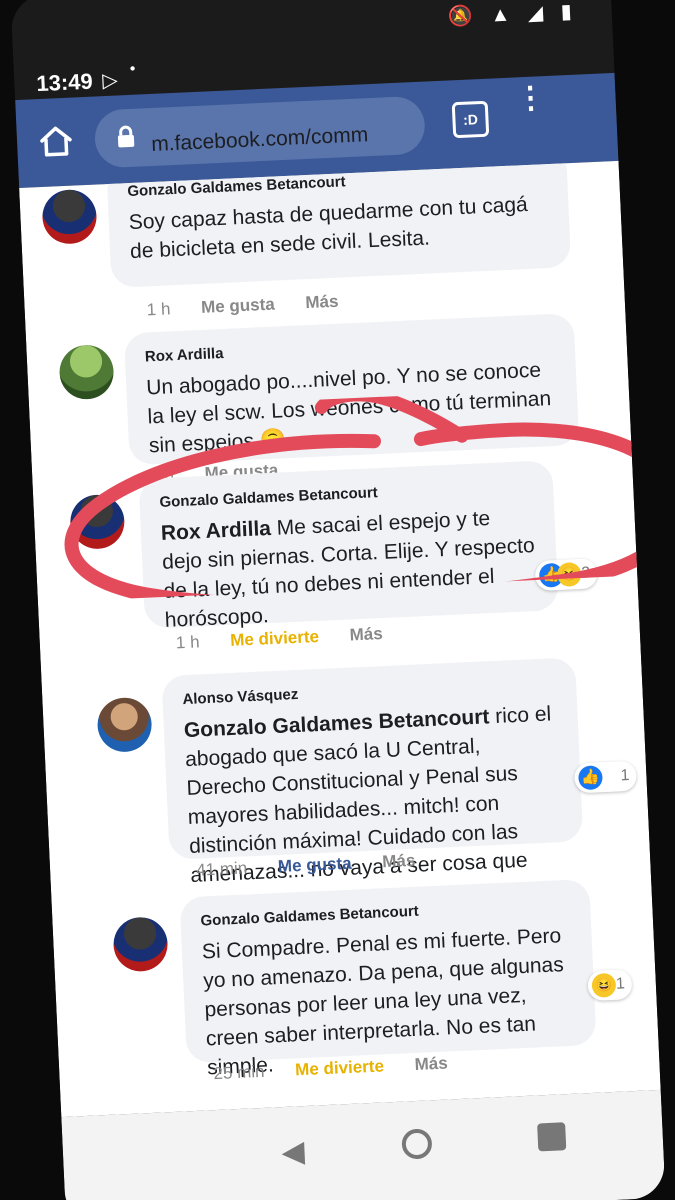  I want to click on comment-meta: 1 h Me gusta Más, so click(242, 306).